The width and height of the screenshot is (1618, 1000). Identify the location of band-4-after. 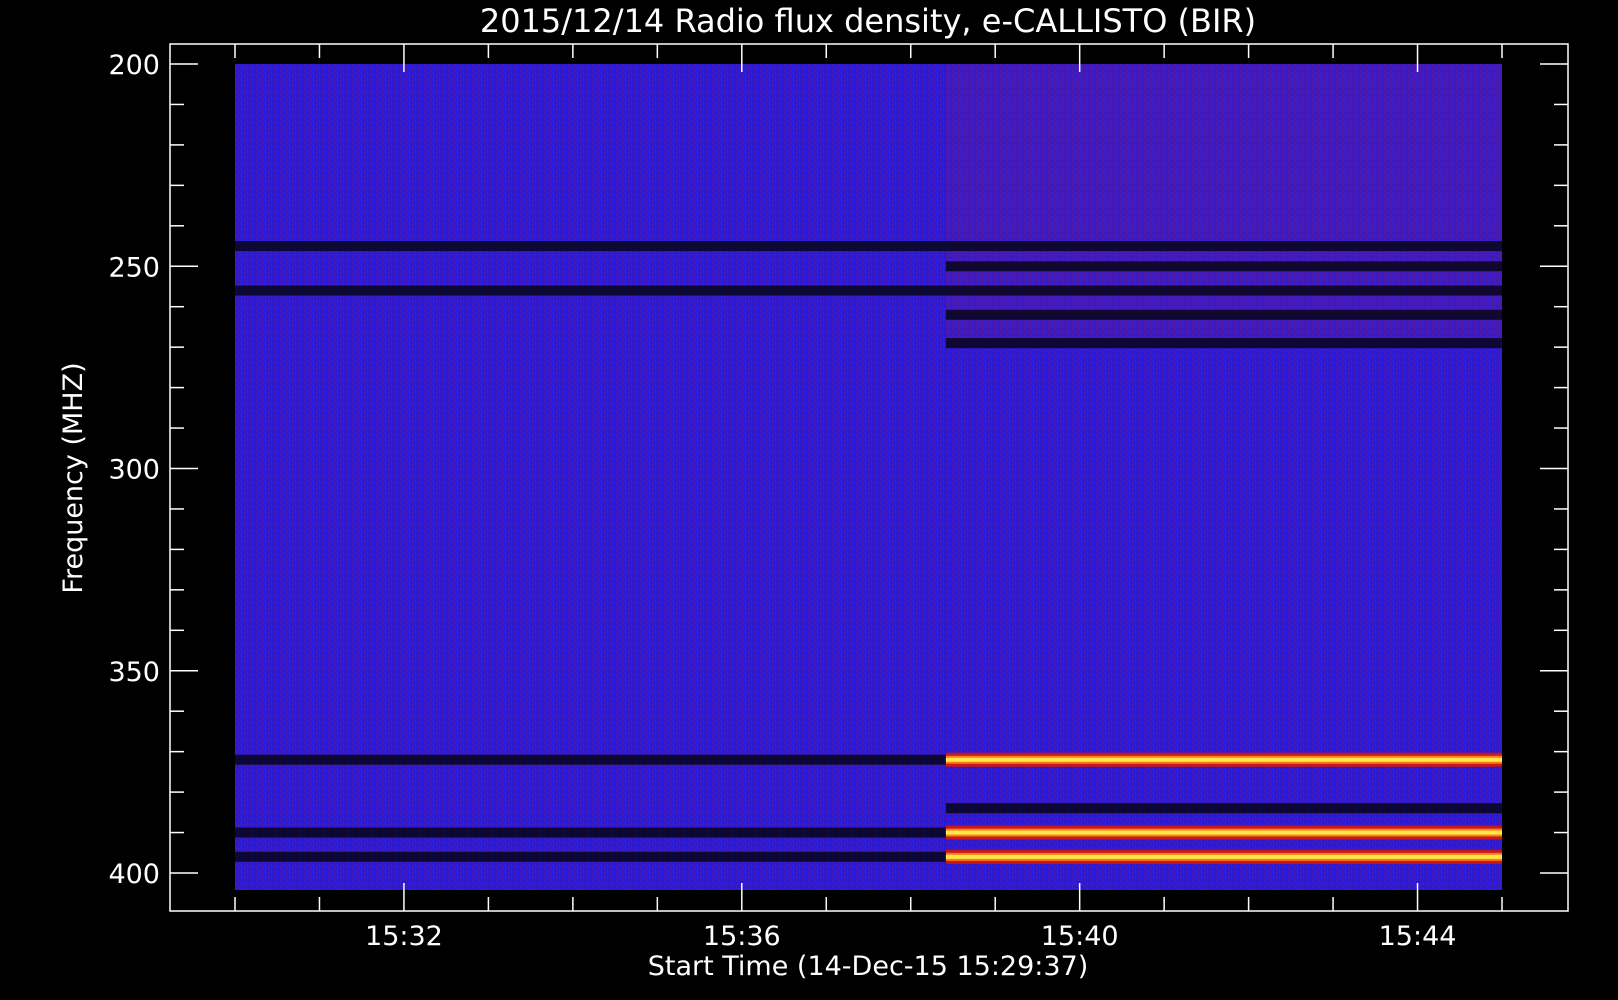
(1223, 343).